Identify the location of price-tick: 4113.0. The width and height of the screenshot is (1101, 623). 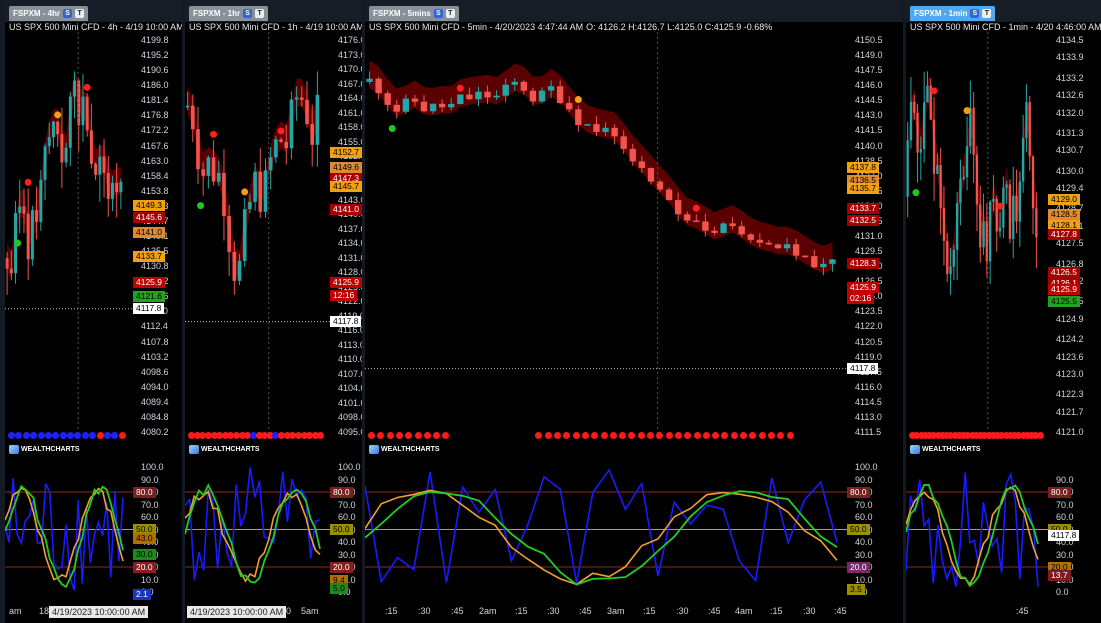
(868, 416).